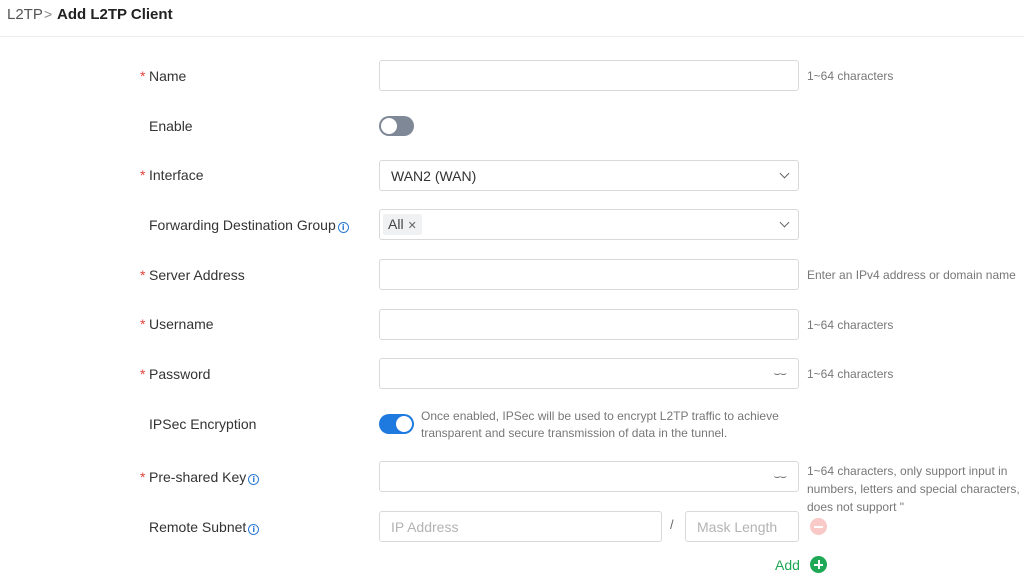 The height and width of the screenshot is (582, 1024). I want to click on username-label: Username, so click(181, 324).